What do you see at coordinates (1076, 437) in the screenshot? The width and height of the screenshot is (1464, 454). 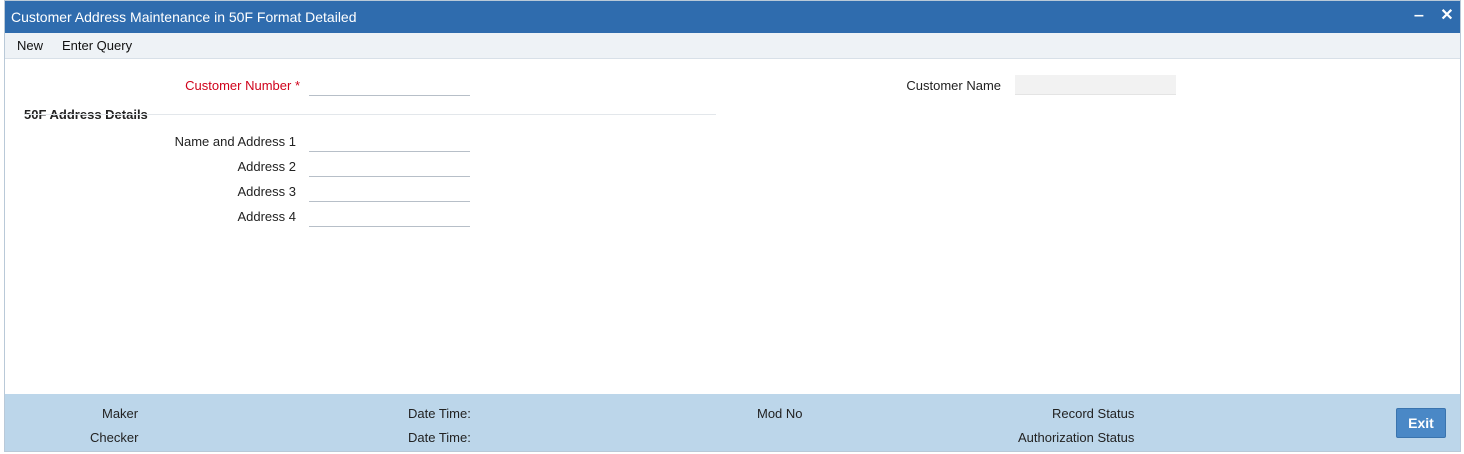 I see `authorization-status-label: Authorization Status` at bounding box center [1076, 437].